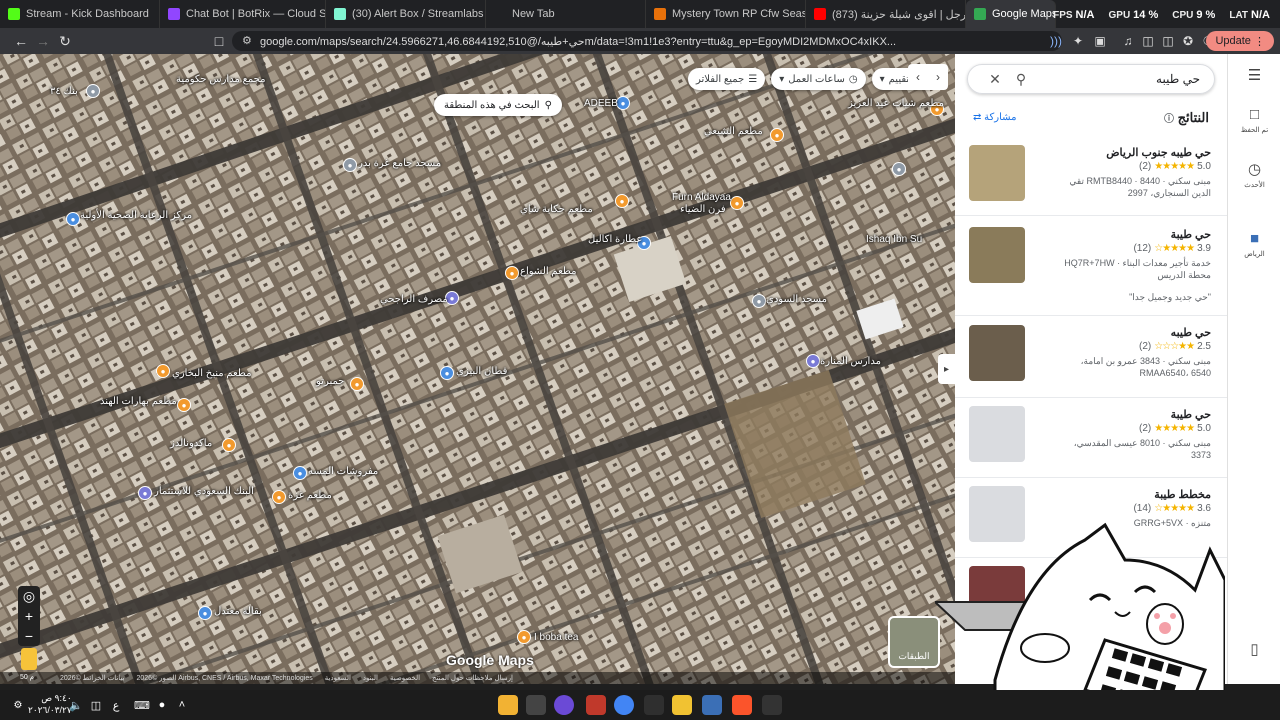 The width and height of the screenshot is (1280, 720). I want to click on poi-label: مسجد السودي, so click(796, 299).